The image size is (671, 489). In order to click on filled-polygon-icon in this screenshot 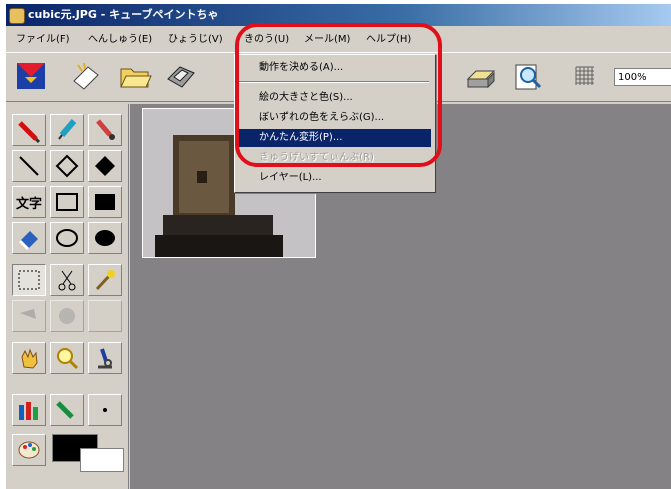, I will do `click(105, 166)`.